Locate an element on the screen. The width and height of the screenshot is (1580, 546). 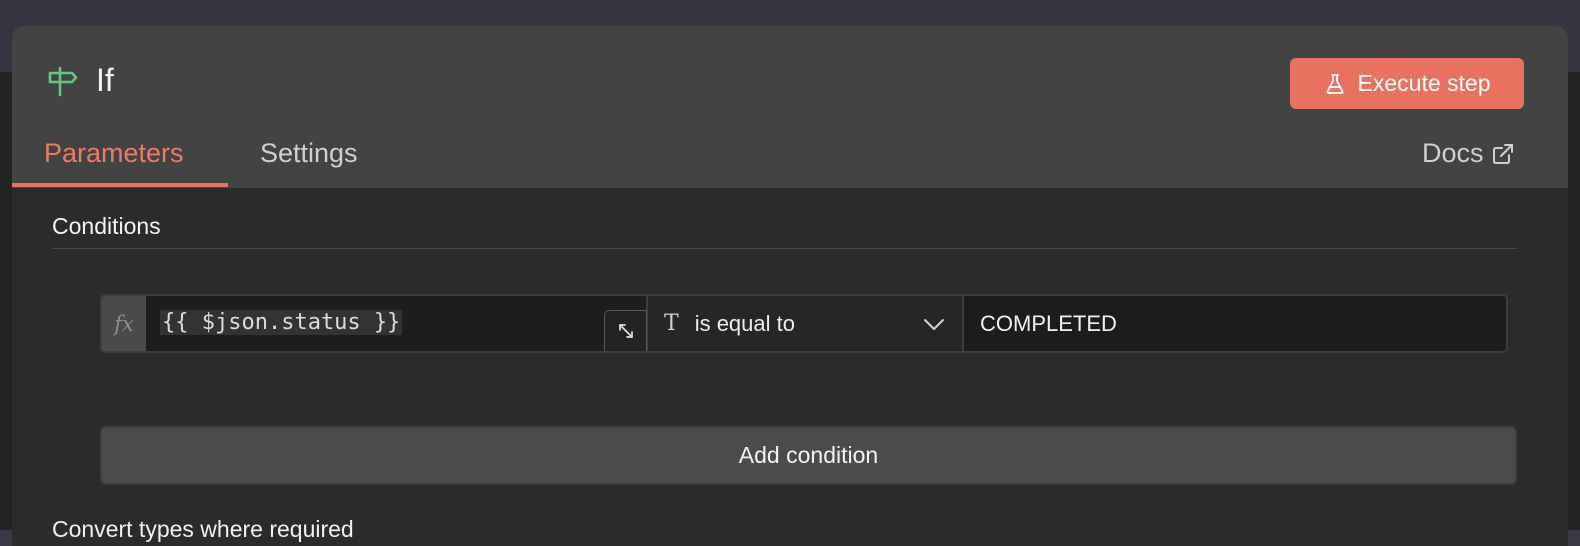
flask-icon is located at coordinates (1335, 83).